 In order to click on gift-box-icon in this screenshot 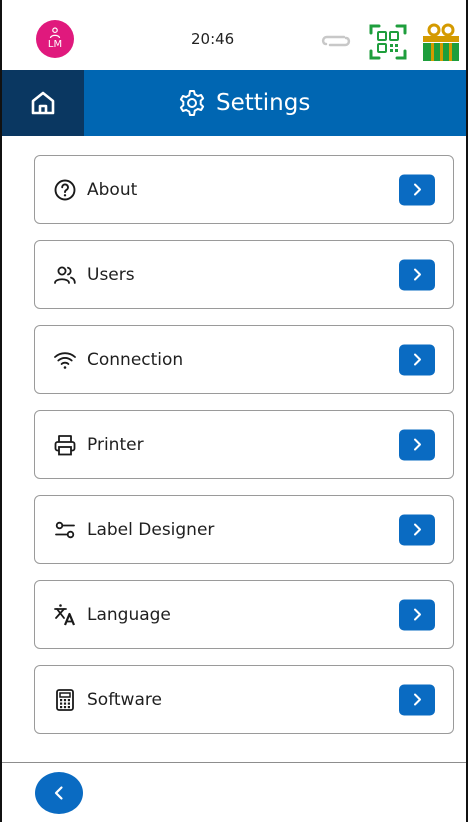, I will do `click(441, 42)`.